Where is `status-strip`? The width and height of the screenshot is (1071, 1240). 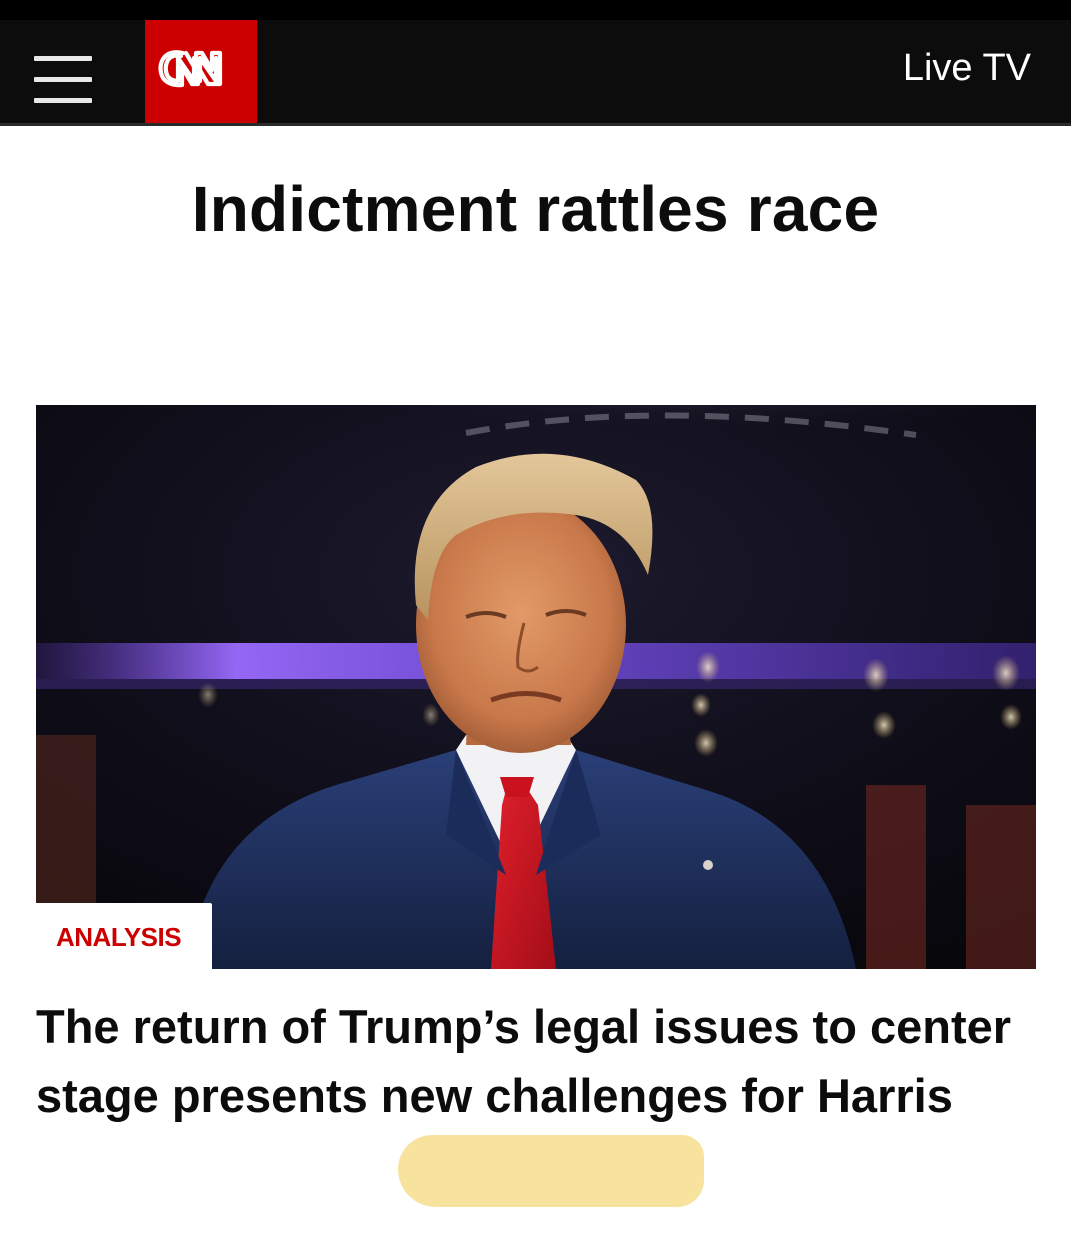
status-strip is located at coordinates (535, 10).